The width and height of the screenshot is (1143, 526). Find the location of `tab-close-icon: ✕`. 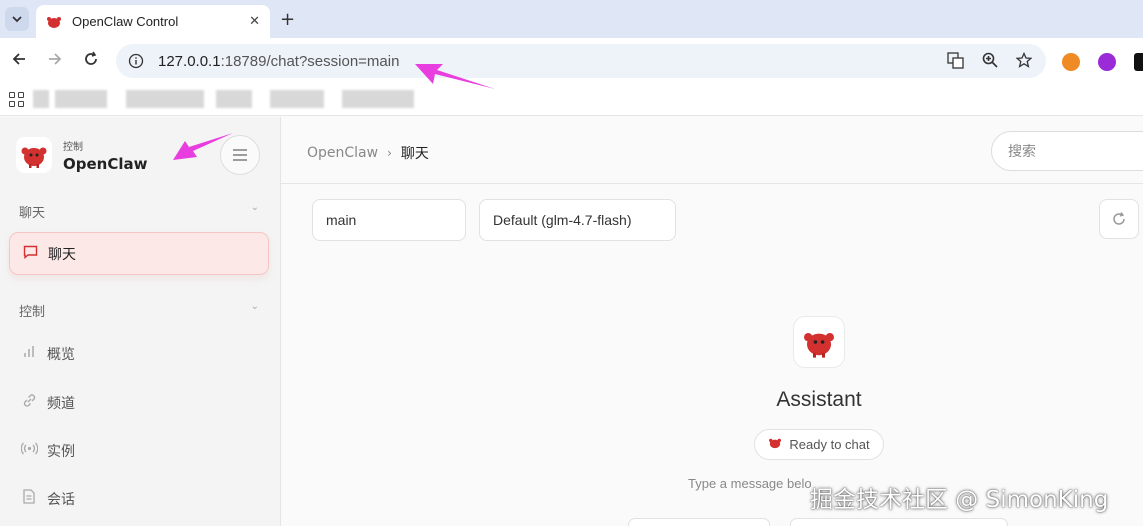

tab-close-icon: ✕ is located at coordinates (254, 21).